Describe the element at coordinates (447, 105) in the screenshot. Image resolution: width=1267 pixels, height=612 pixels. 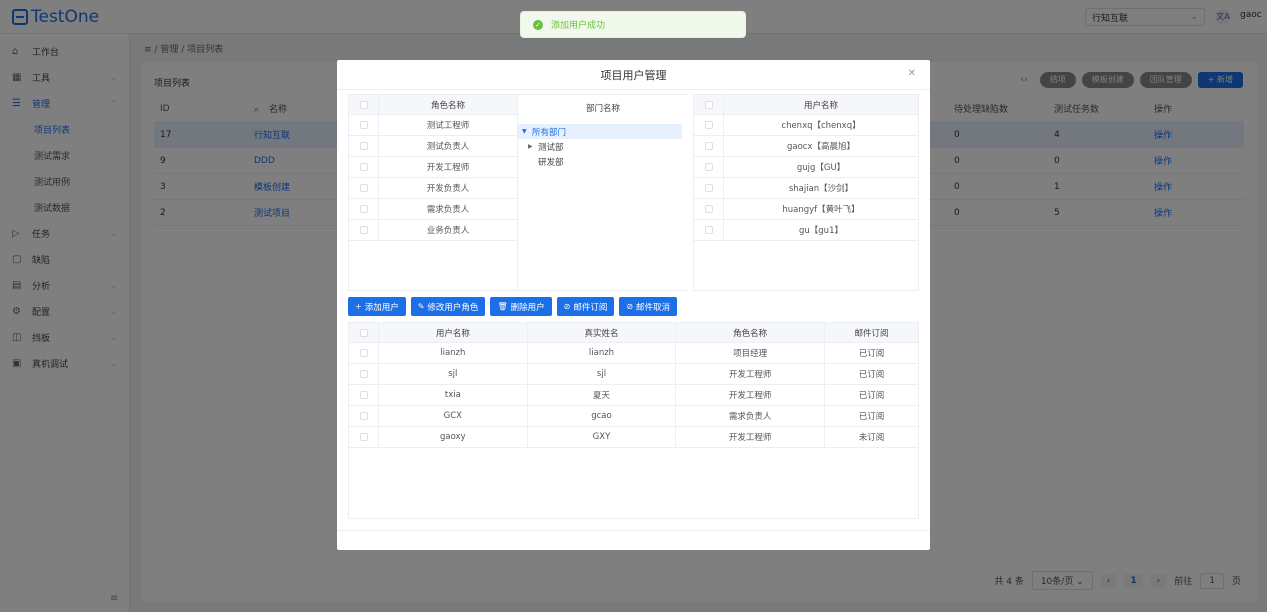
I see `col-role-name: 角色名称` at that location.